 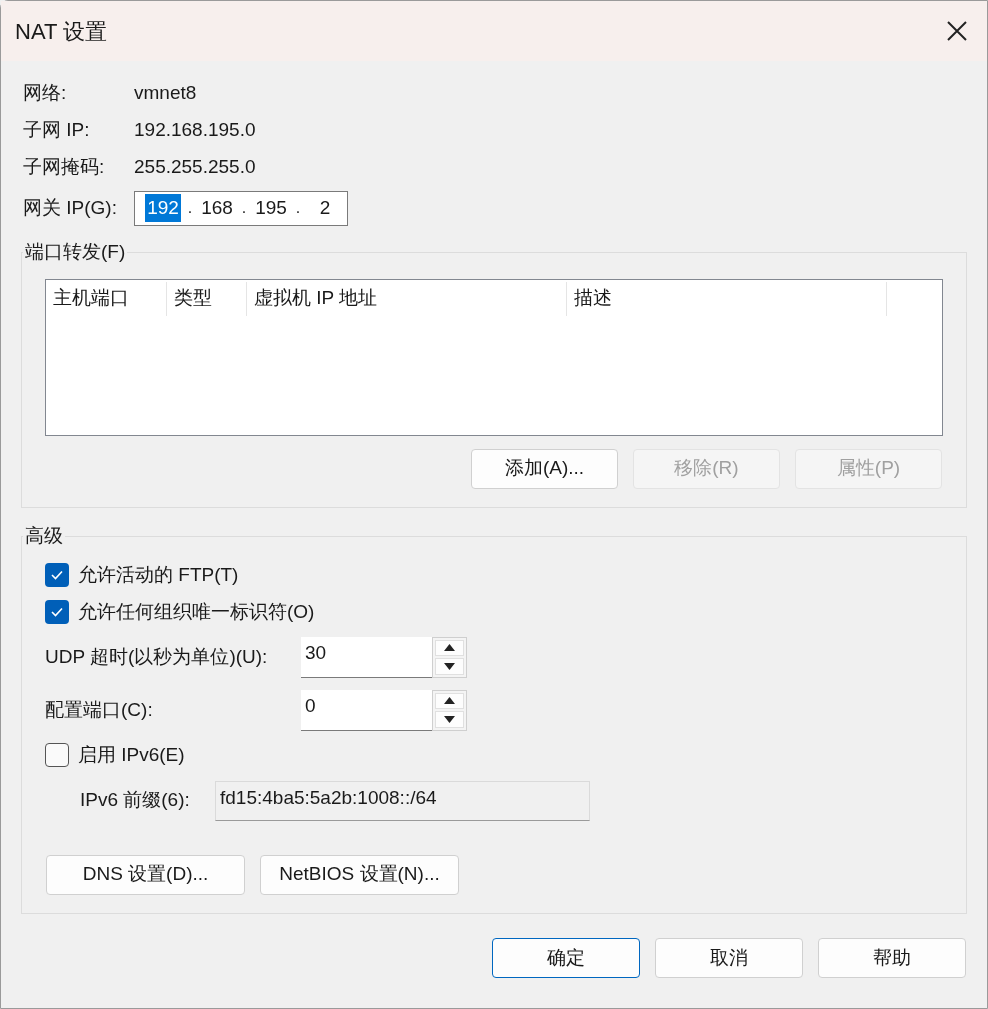 What do you see at coordinates (157, 656) in the screenshot?
I see `field-label: UDP 超时(以秒为单位)(U):` at bounding box center [157, 656].